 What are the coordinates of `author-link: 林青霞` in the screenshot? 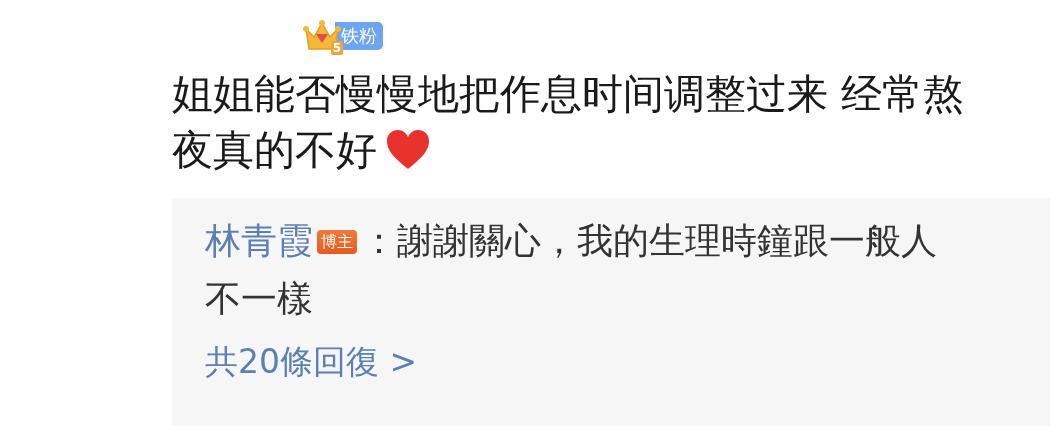 It's located at (259, 240).